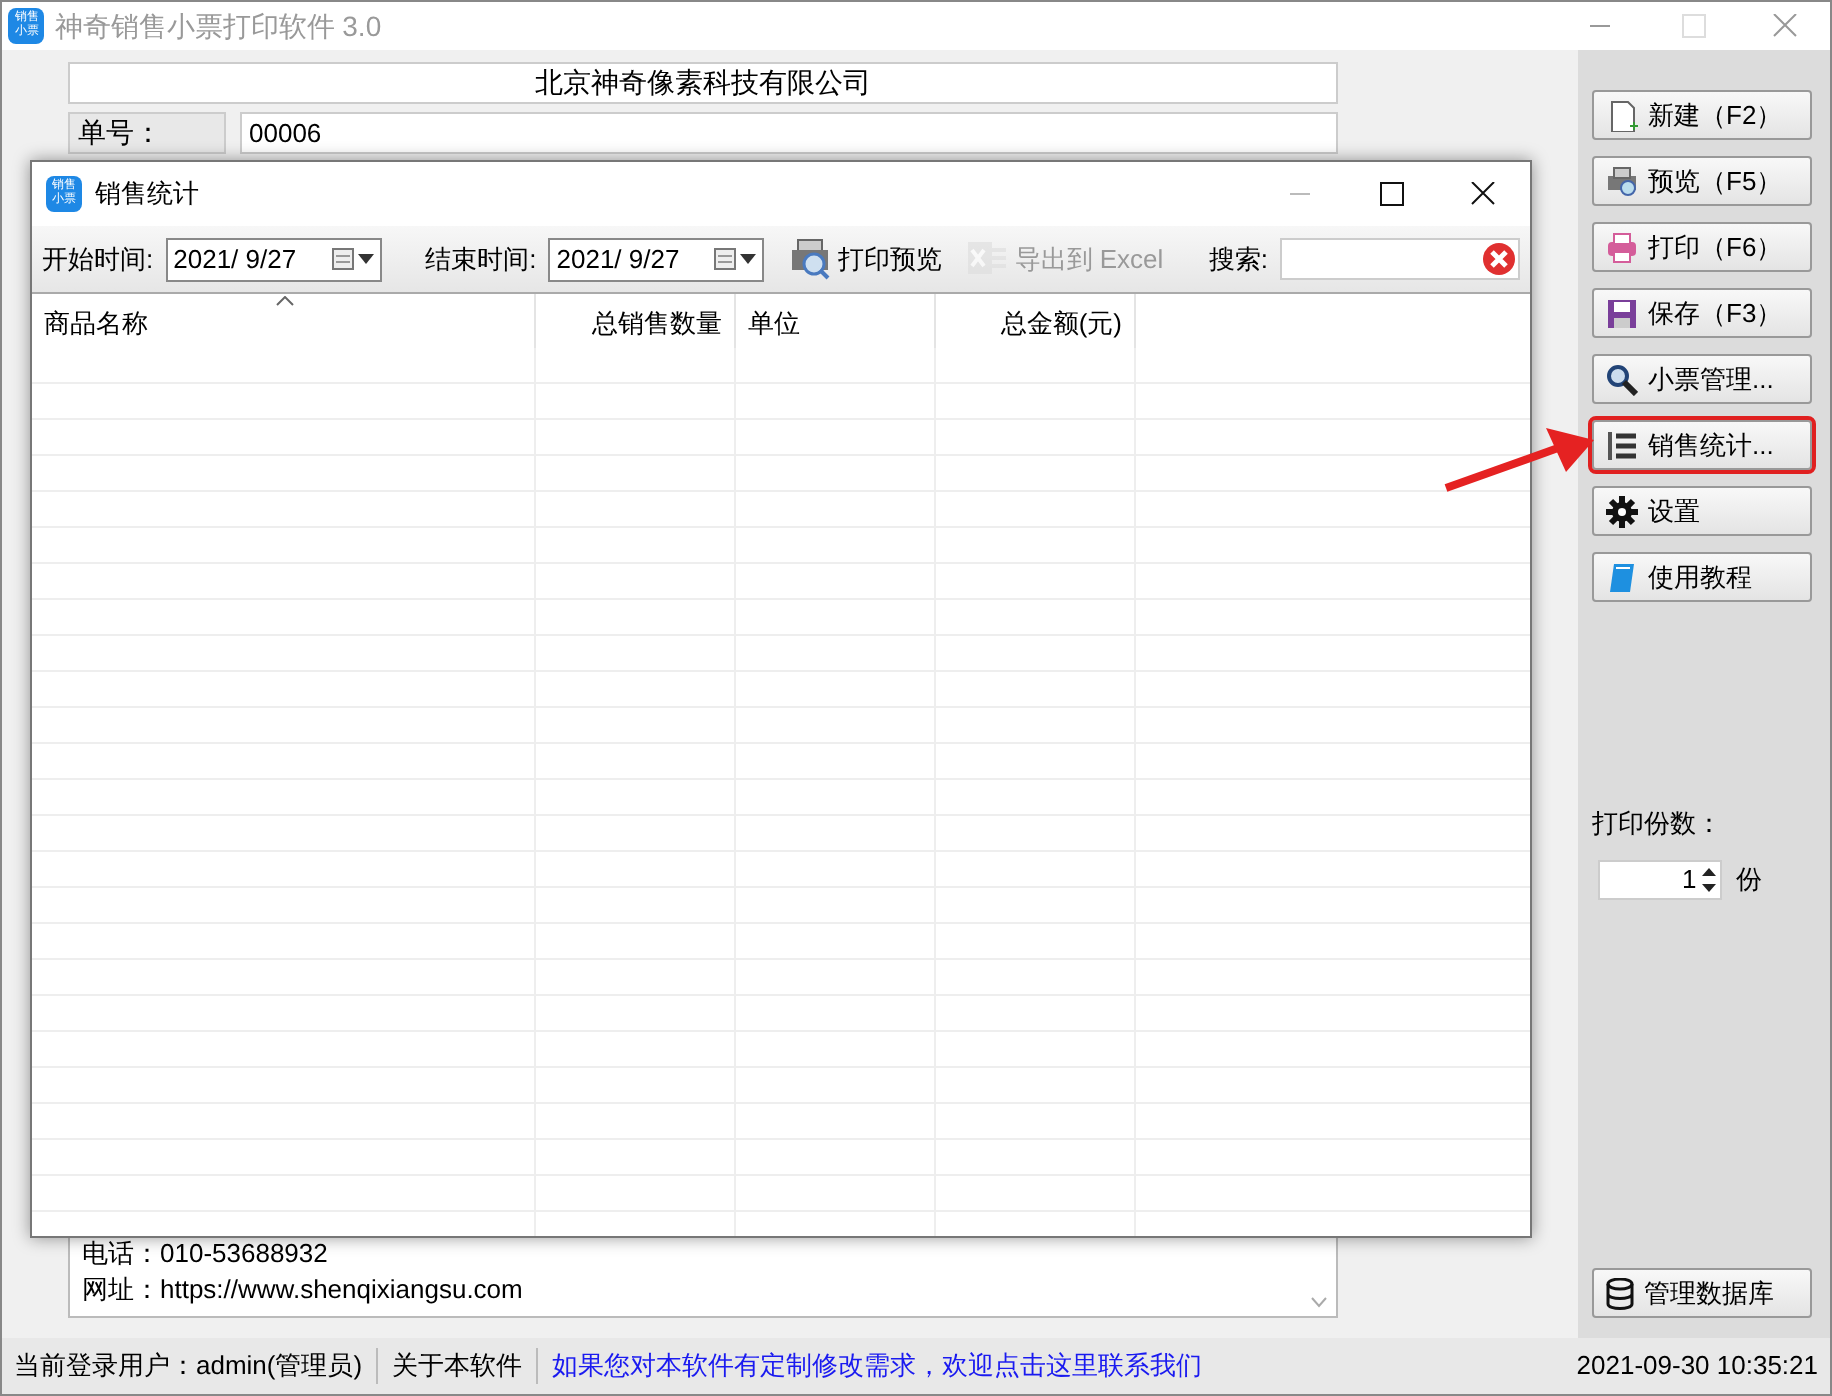  What do you see at coordinates (1319, 1302) in the screenshot?
I see `scroll-down-icon` at bounding box center [1319, 1302].